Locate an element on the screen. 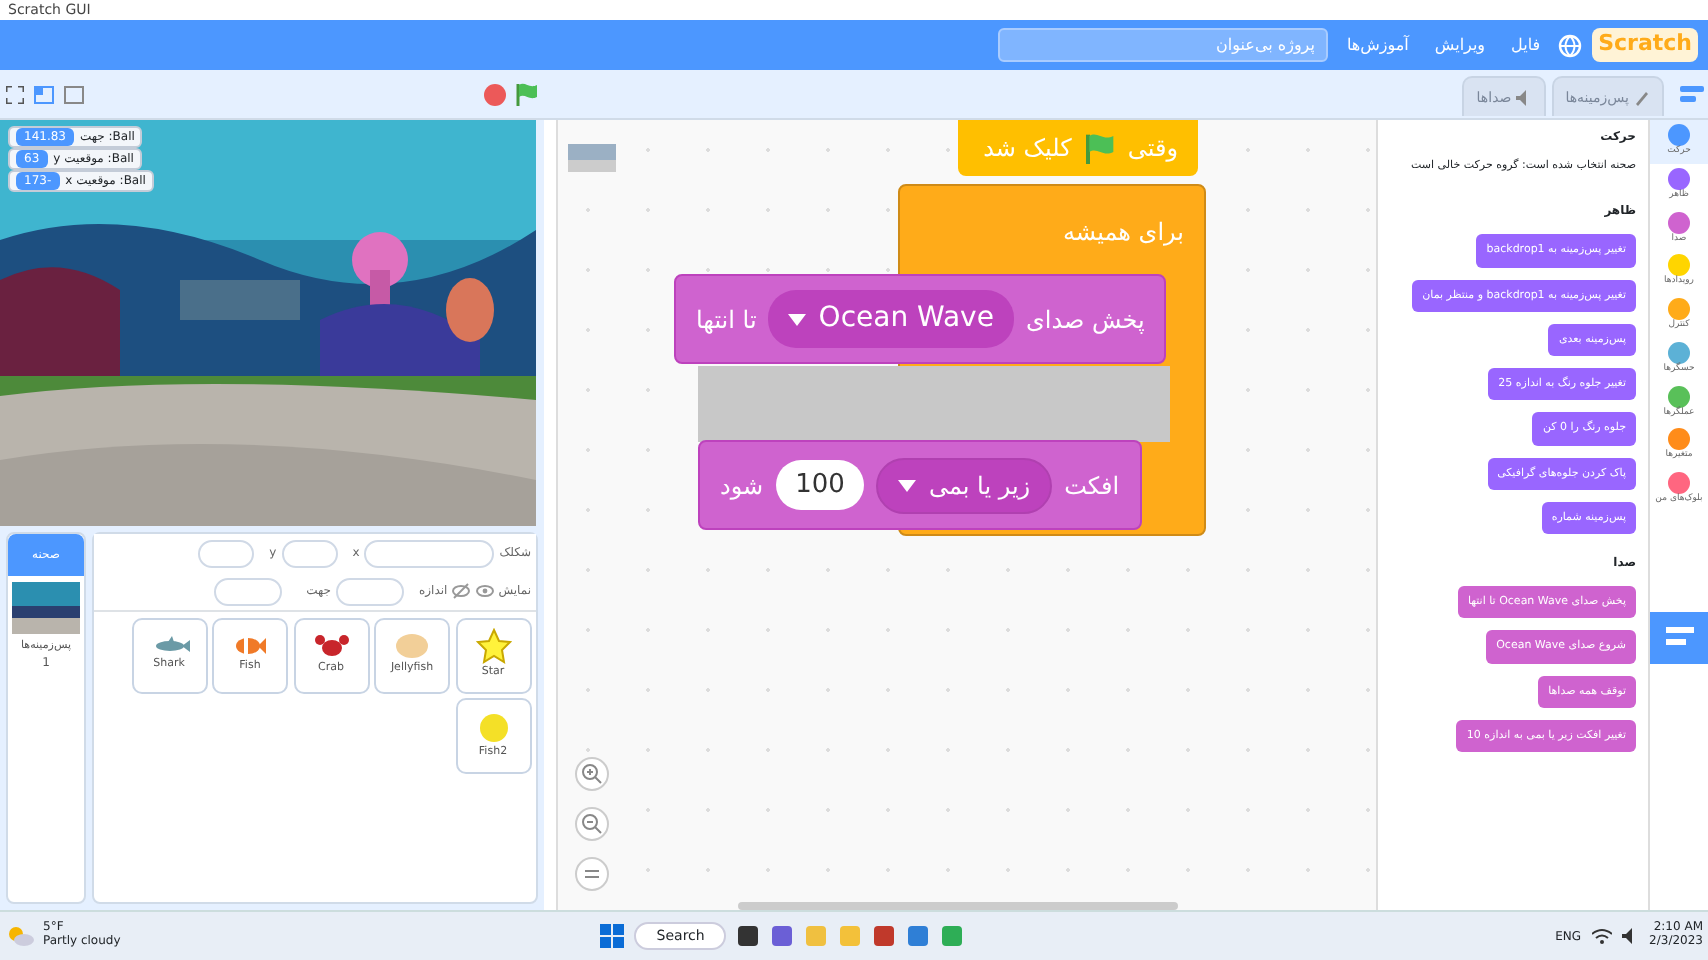  zoom-in-icon is located at coordinates (592, 774).